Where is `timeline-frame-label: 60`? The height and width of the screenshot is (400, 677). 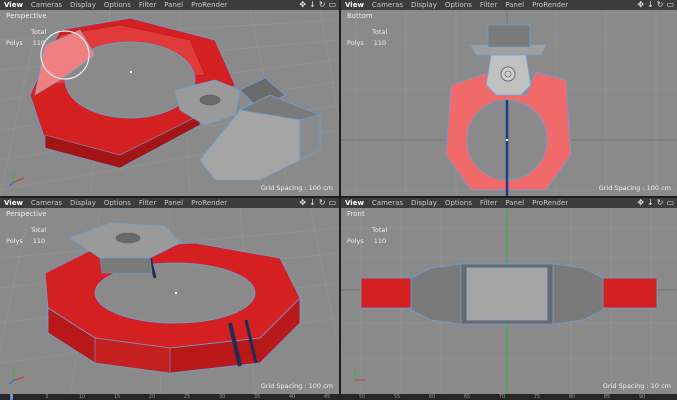 timeline-frame-label: 60 is located at coordinates (432, 397).